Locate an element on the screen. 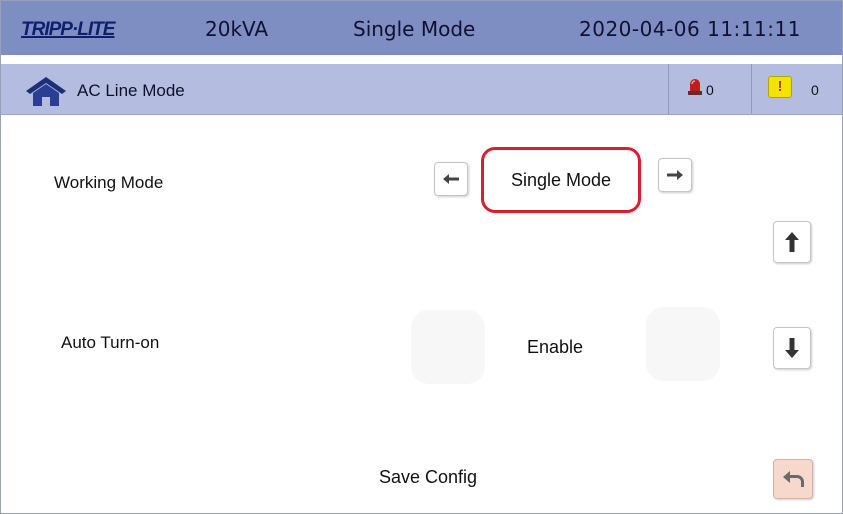  arrow-right-icon is located at coordinates (675, 175).